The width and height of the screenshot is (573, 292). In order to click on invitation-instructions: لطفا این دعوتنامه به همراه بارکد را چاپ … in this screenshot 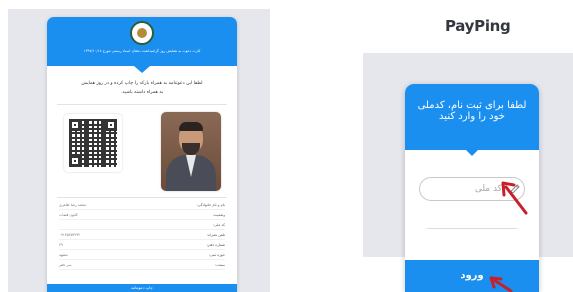, I will do `click(142, 88)`.